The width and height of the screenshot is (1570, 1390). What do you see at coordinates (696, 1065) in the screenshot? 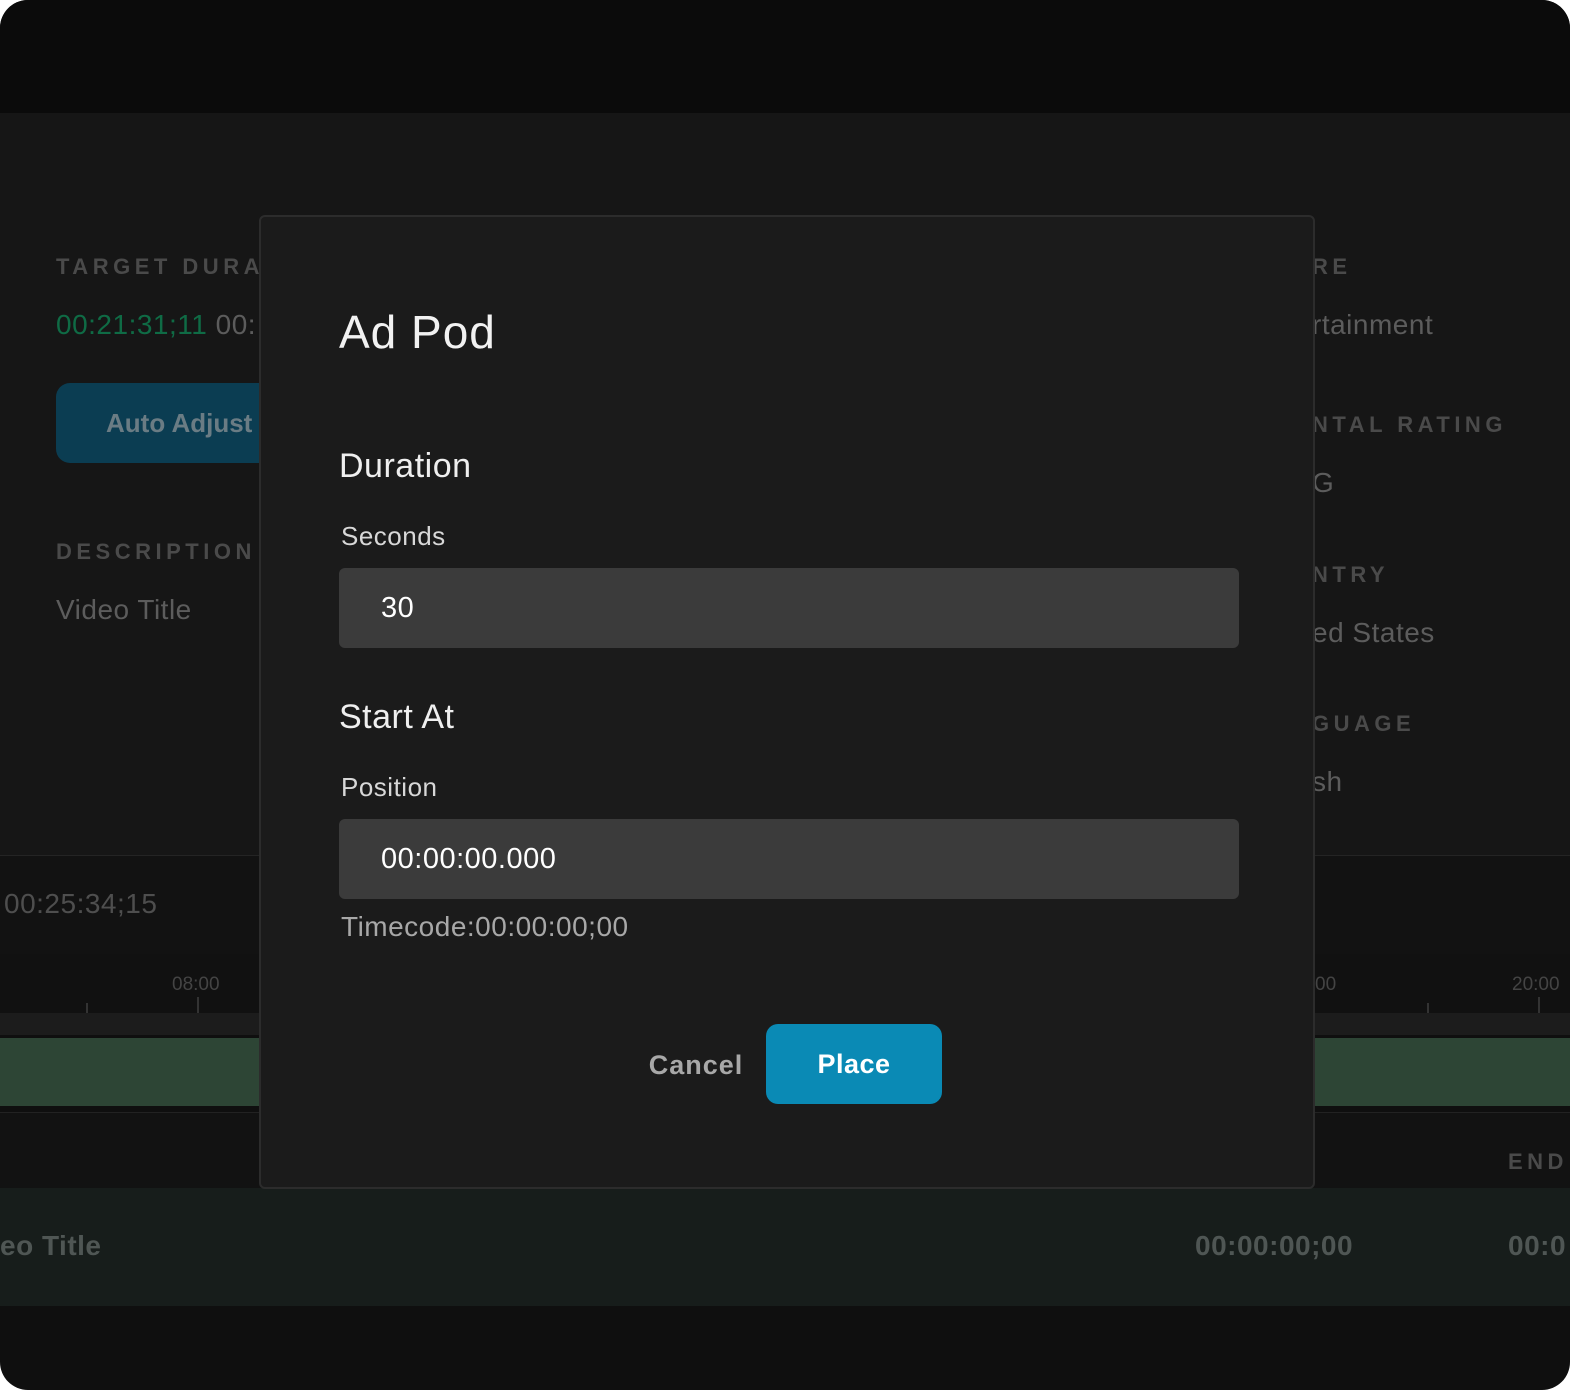
I see `cancel-button: Cancel` at bounding box center [696, 1065].